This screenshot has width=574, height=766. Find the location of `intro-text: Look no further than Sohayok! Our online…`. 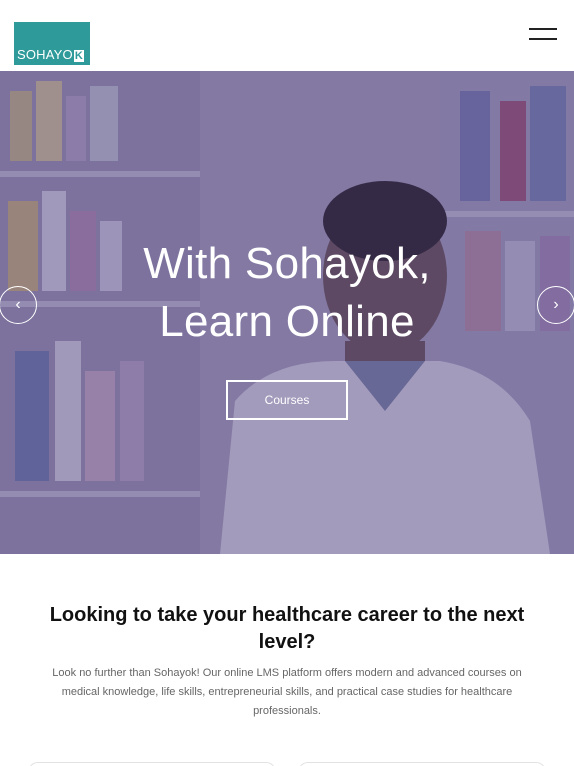

intro-text: Look no further than Sohayok! Our online… is located at coordinates (287, 692).